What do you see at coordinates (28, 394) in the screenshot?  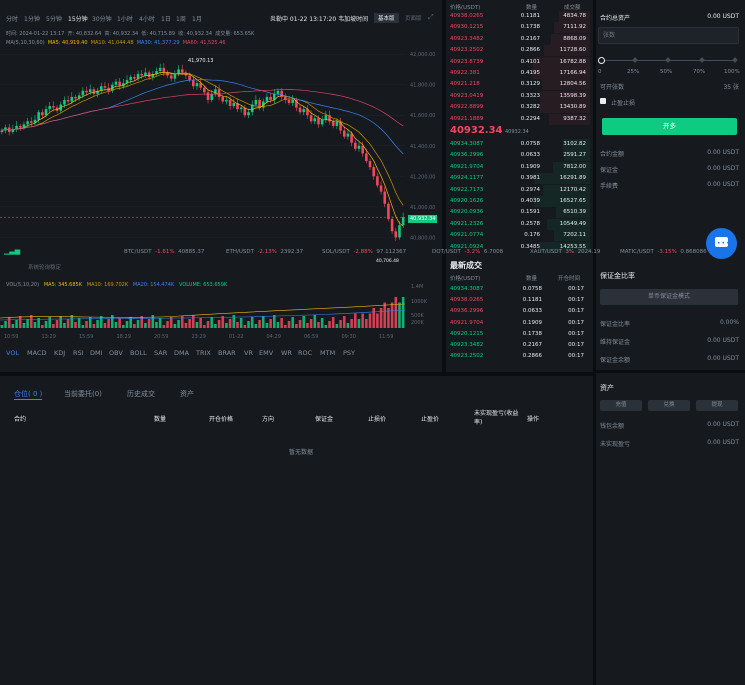 I see `tab-positions: 仓位( 0 )` at bounding box center [28, 394].